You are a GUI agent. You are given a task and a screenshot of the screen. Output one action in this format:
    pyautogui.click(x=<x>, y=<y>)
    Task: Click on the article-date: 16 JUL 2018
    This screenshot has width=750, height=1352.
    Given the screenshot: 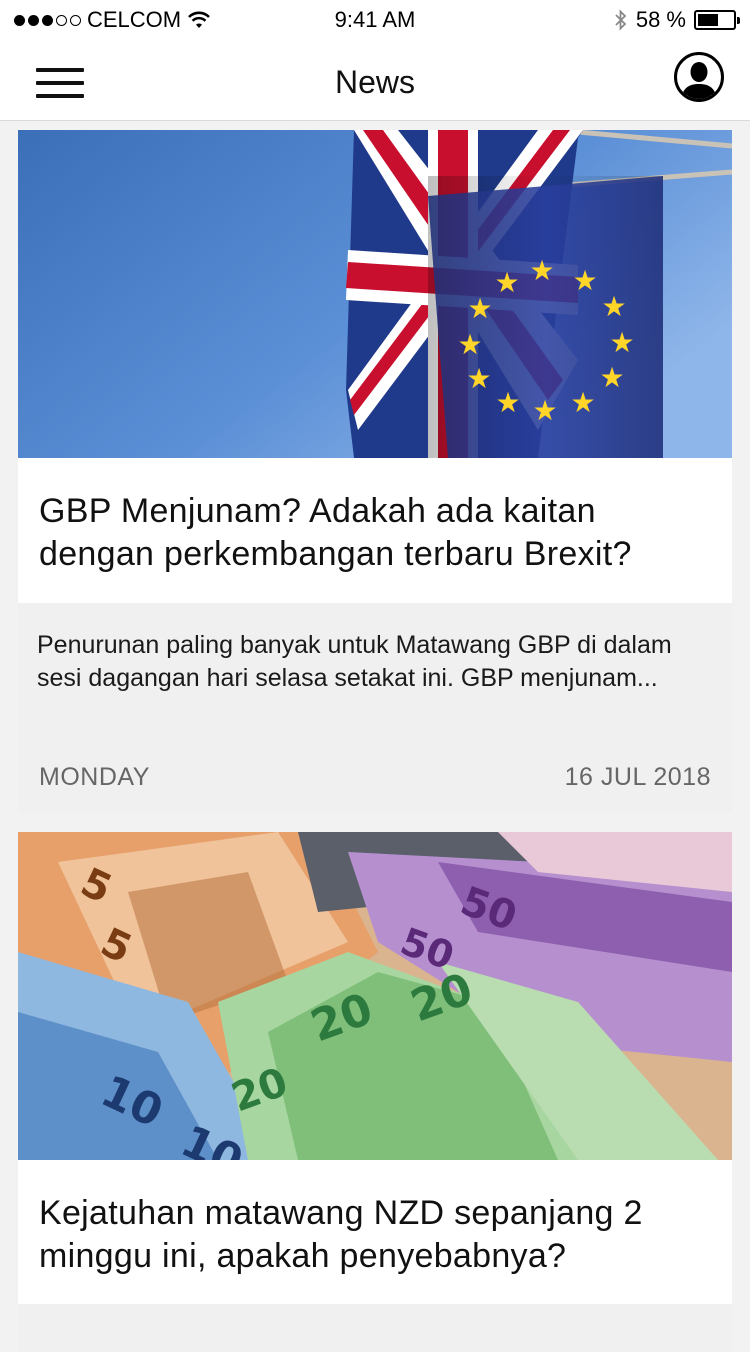 What is the action you would take?
    pyautogui.click(x=637, y=777)
    